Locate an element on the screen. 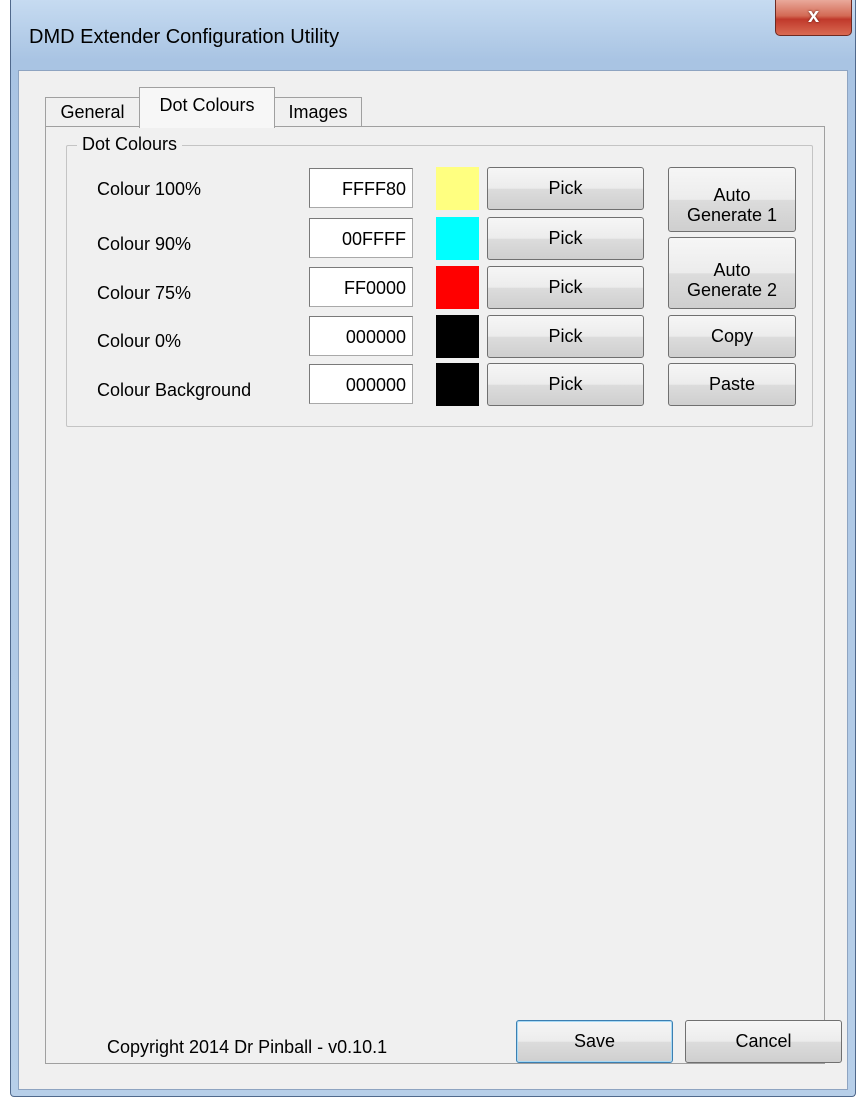 The width and height of the screenshot is (857, 1099). colour-background-label: Colour Background is located at coordinates (174, 390).